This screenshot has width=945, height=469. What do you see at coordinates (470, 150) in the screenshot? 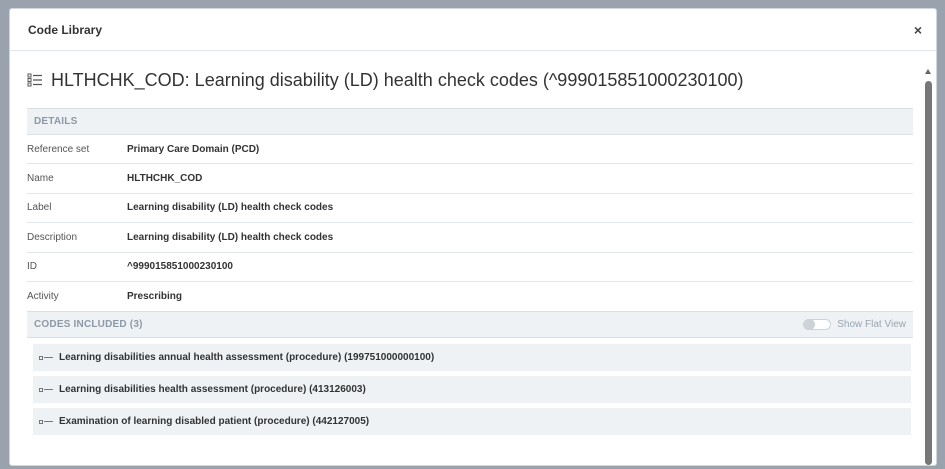
I see `detail-row-reference-set: Reference set Primary Care Domain (PCD)` at bounding box center [470, 150].